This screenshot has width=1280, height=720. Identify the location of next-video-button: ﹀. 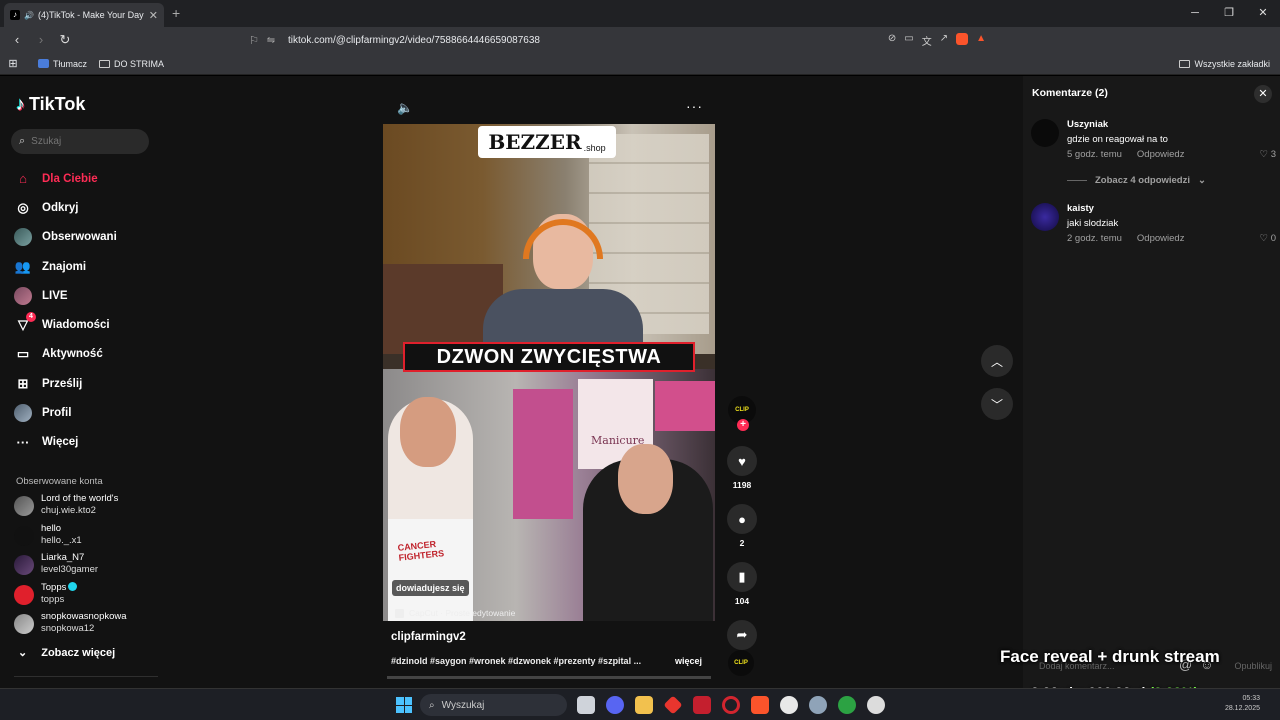
(997, 404).